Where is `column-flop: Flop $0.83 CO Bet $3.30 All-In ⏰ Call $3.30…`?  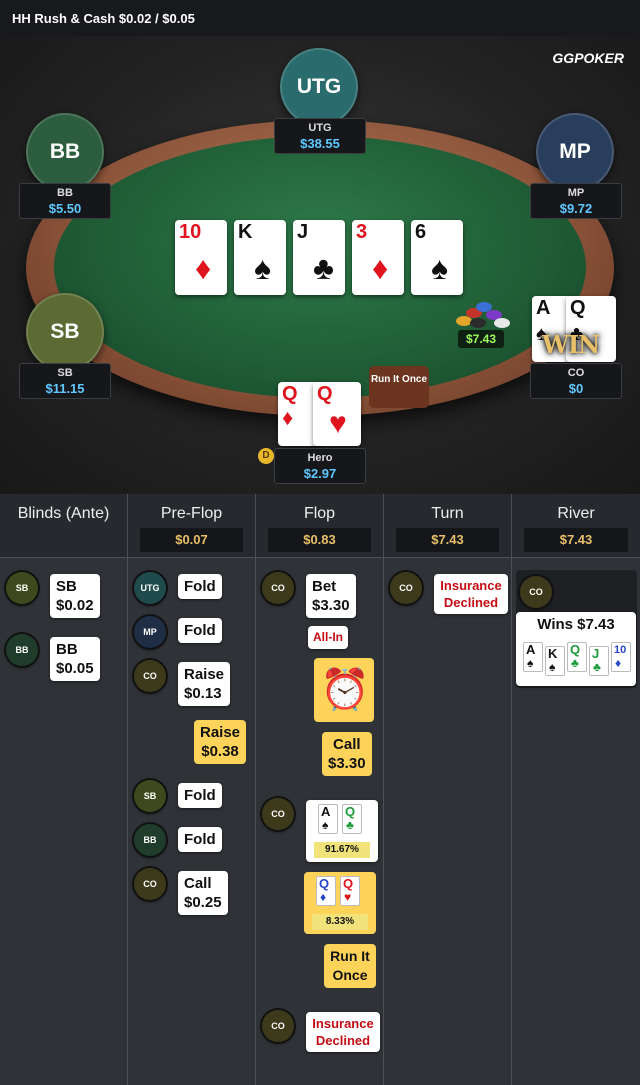 column-flop: Flop $0.83 CO Bet $3.30 All-In ⏰ Call $3.30… is located at coordinates (320, 789).